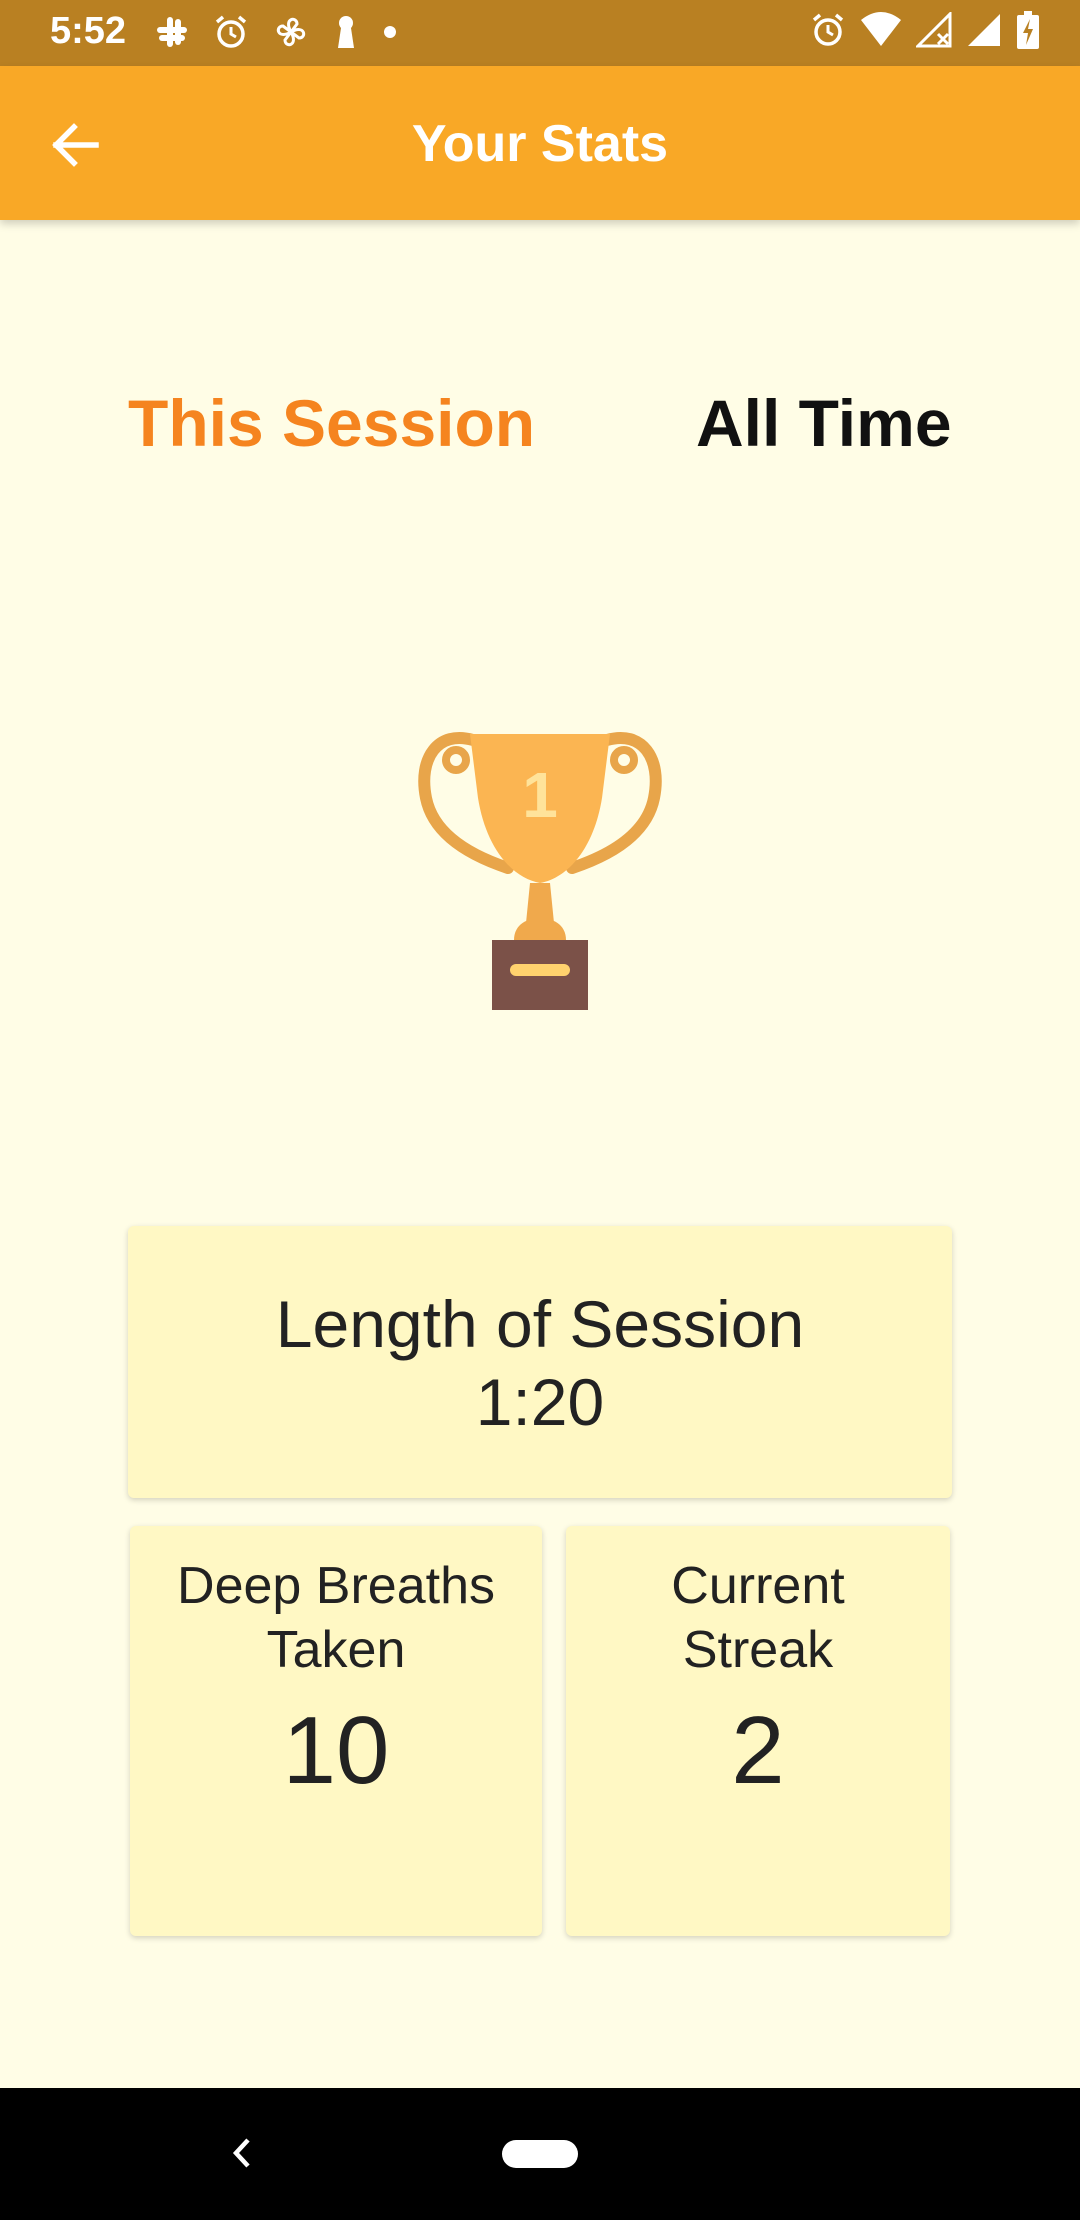  I want to click on deep-breaths-card: Deep Breaths Taken 10, so click(336, 1731).